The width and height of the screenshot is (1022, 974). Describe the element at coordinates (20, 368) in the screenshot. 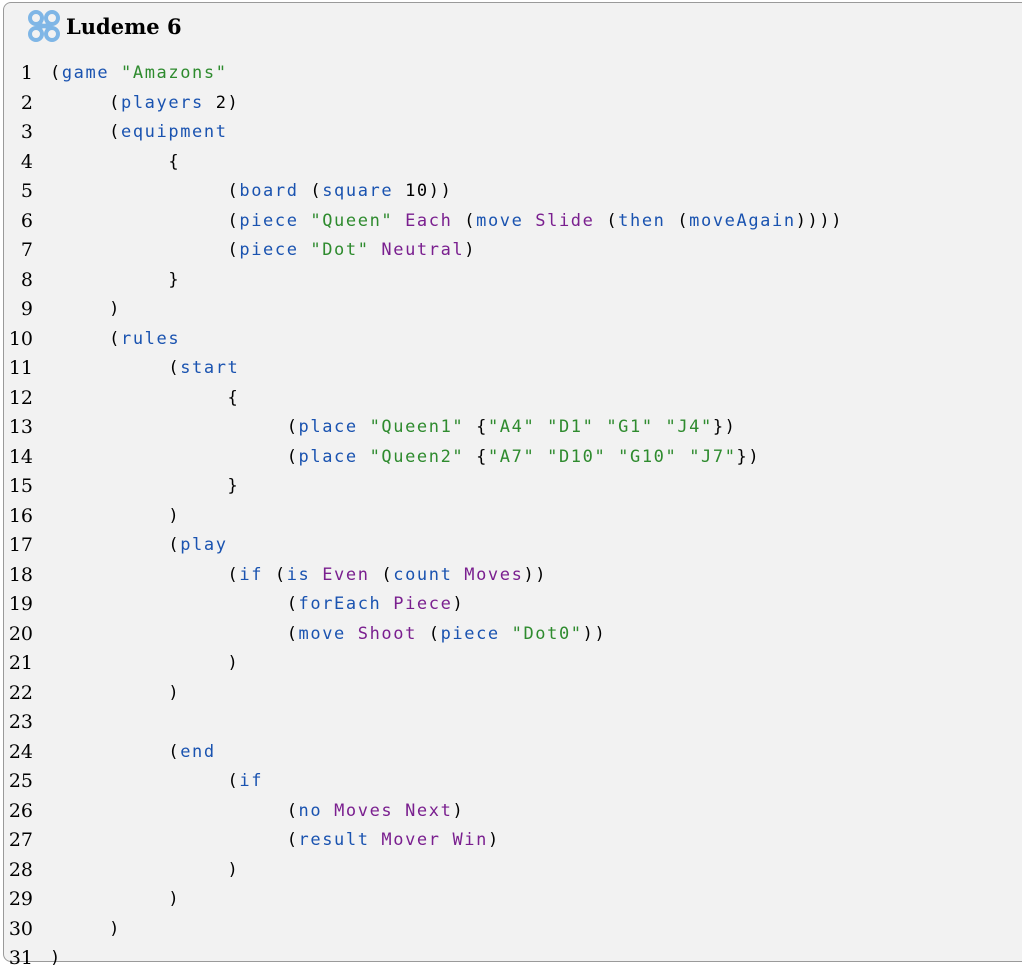

I see `line-number: 11` at that location.